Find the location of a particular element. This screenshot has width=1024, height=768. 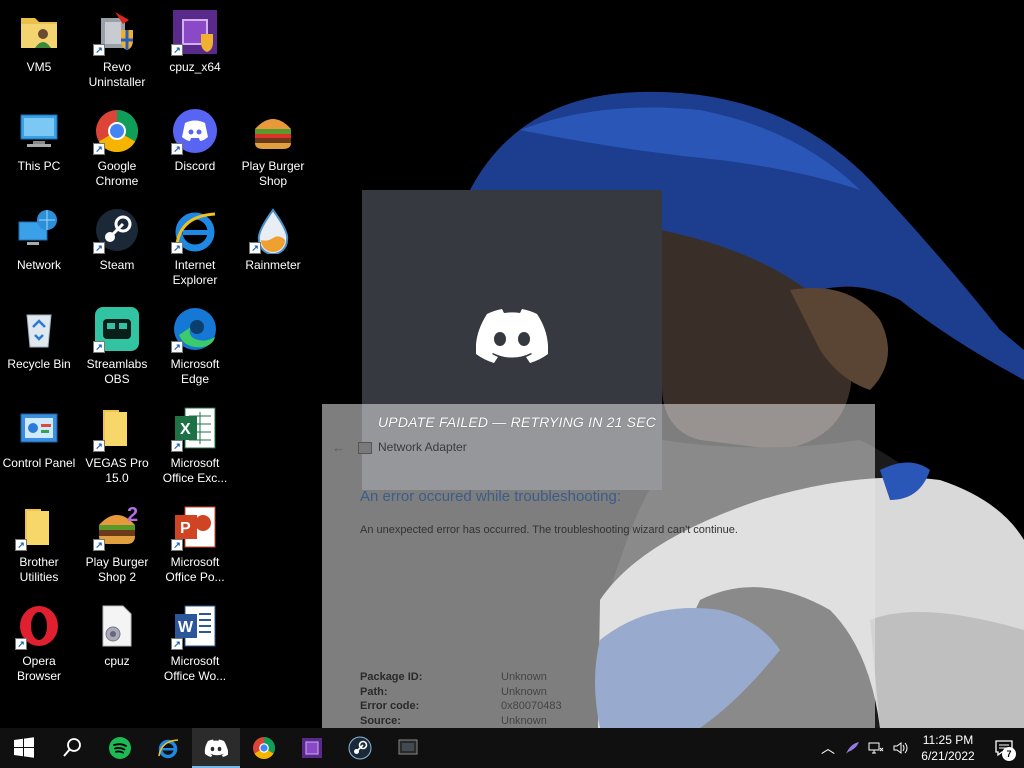

cpuz-icon: ↗ is located at coordinates (195, 32).